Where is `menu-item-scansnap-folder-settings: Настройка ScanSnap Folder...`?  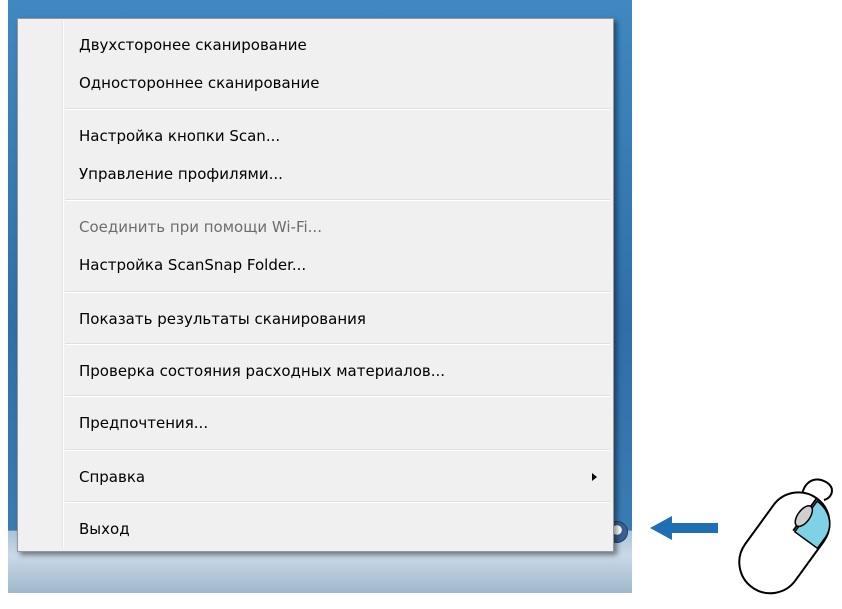 menu-item-scansnap-folder-settings: Настройка ScanSnap Folder... is located at coordinates (315, 265).